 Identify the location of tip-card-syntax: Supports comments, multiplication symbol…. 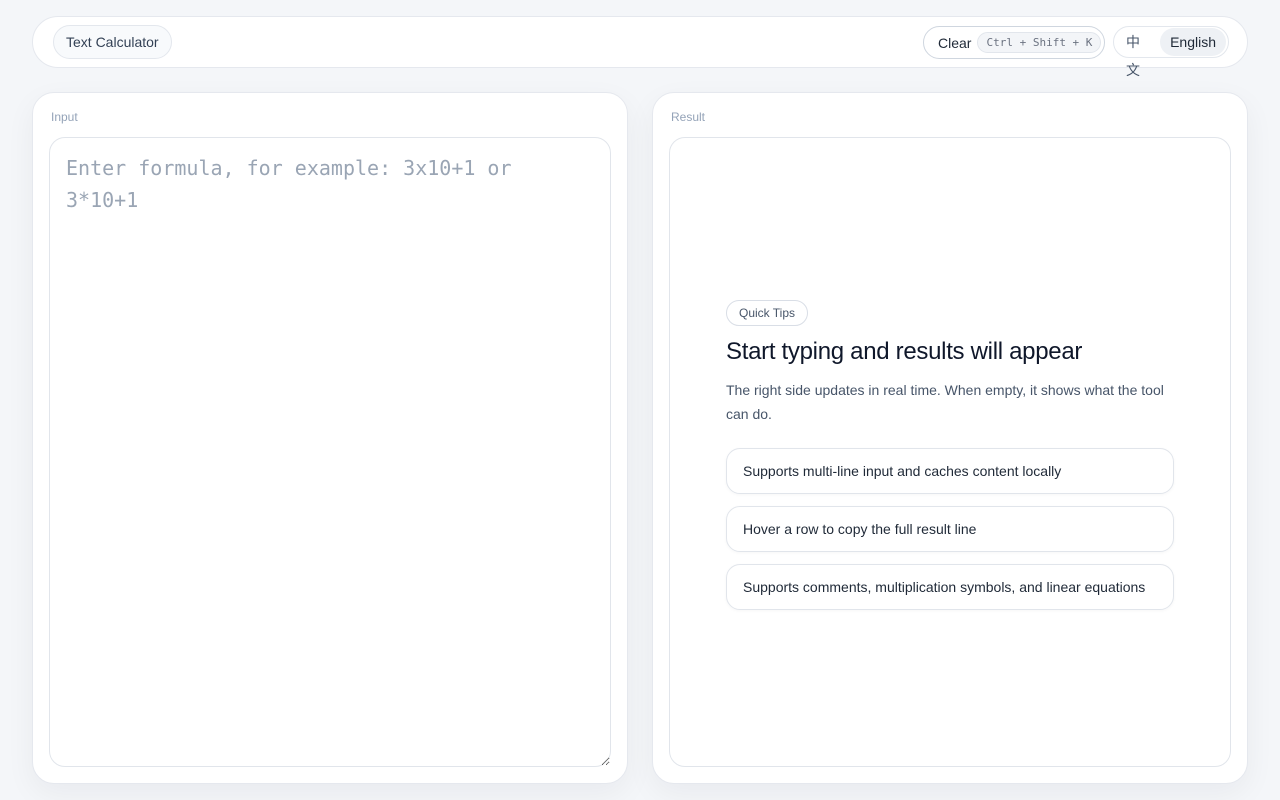
(950, 587).